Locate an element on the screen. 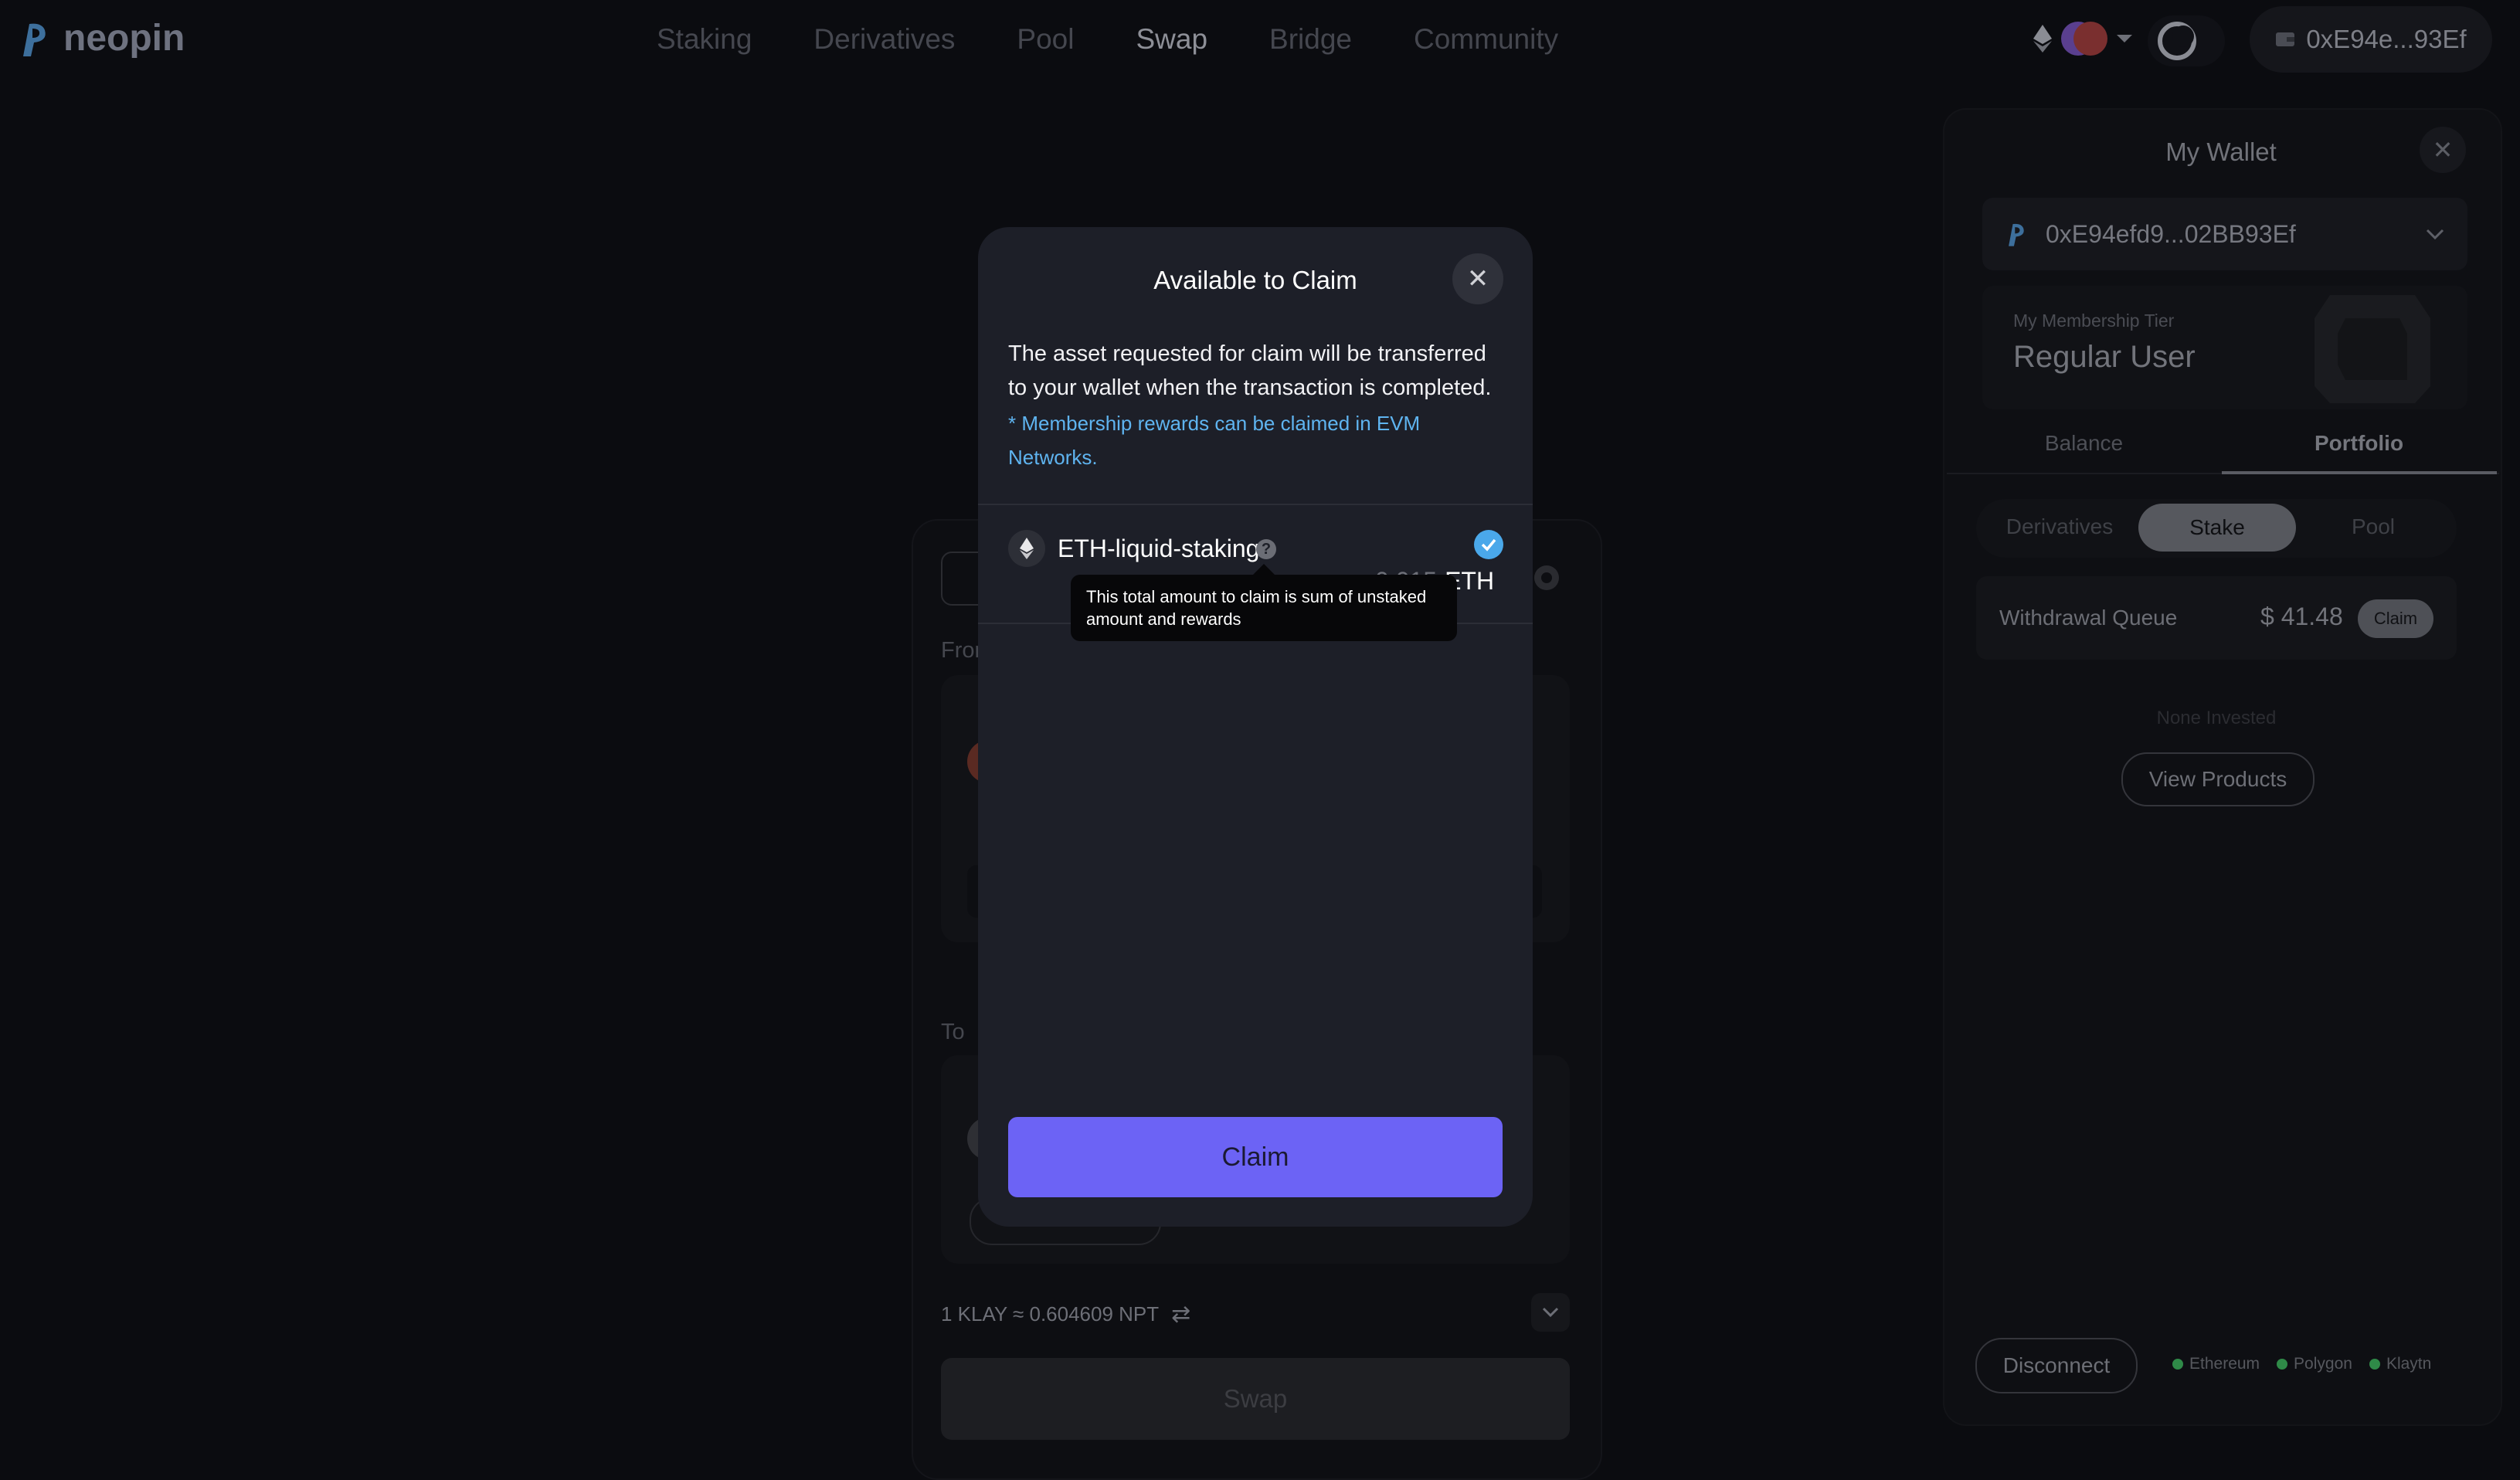 This screenshot has width=2520, height=1480. swap-button: Swap is located at coordinates (1255, 1399).